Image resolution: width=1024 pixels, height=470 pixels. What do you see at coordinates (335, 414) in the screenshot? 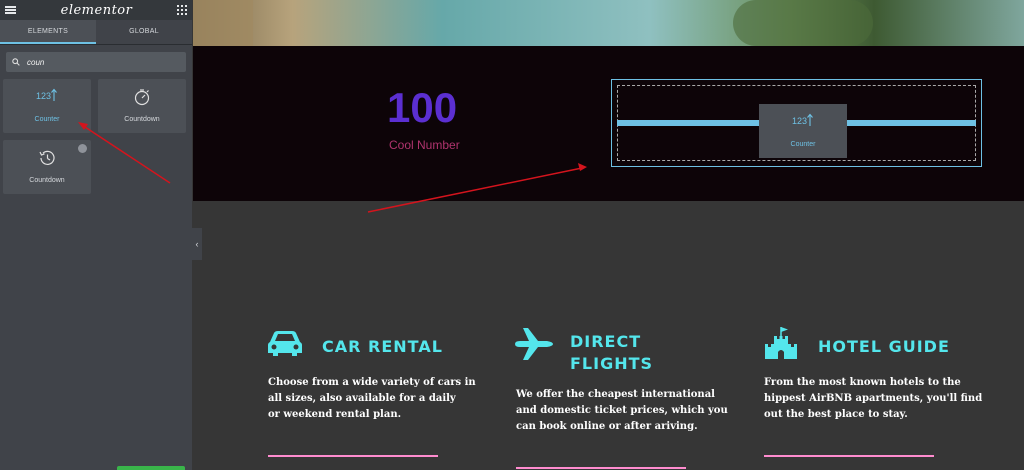
I see `desc-line: or weekend rental plan.` at bounding box center [335, 414].